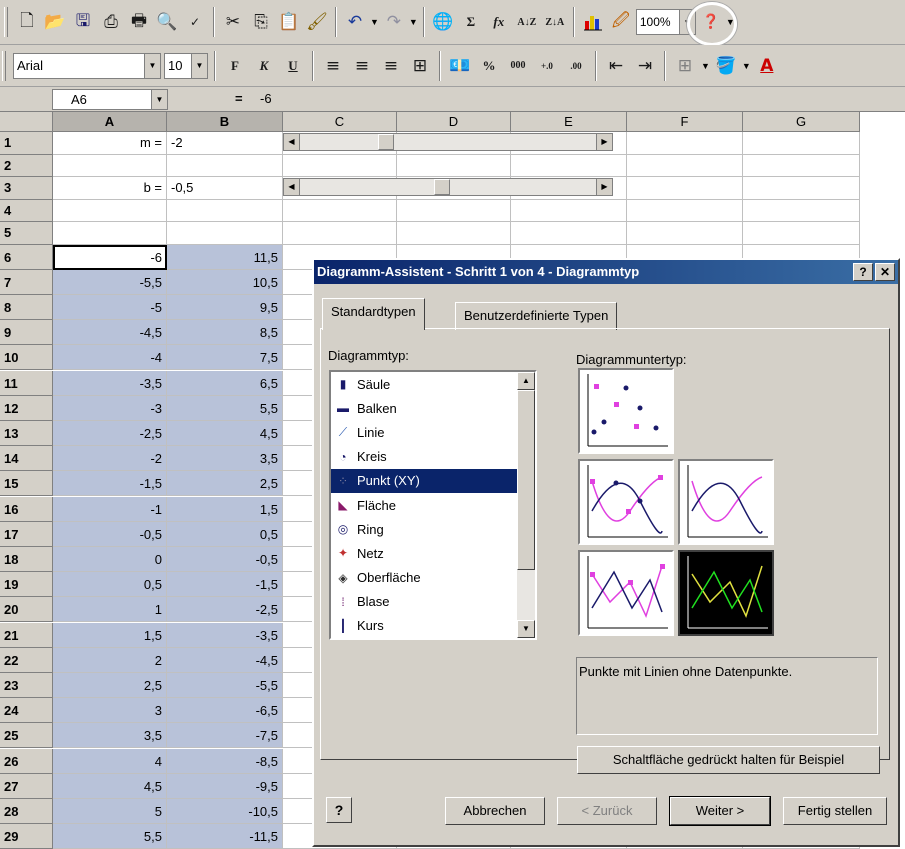  Describe the element at coordinates (110, 610) in the screenshot. I see `cell-a-20: 1` at that location.